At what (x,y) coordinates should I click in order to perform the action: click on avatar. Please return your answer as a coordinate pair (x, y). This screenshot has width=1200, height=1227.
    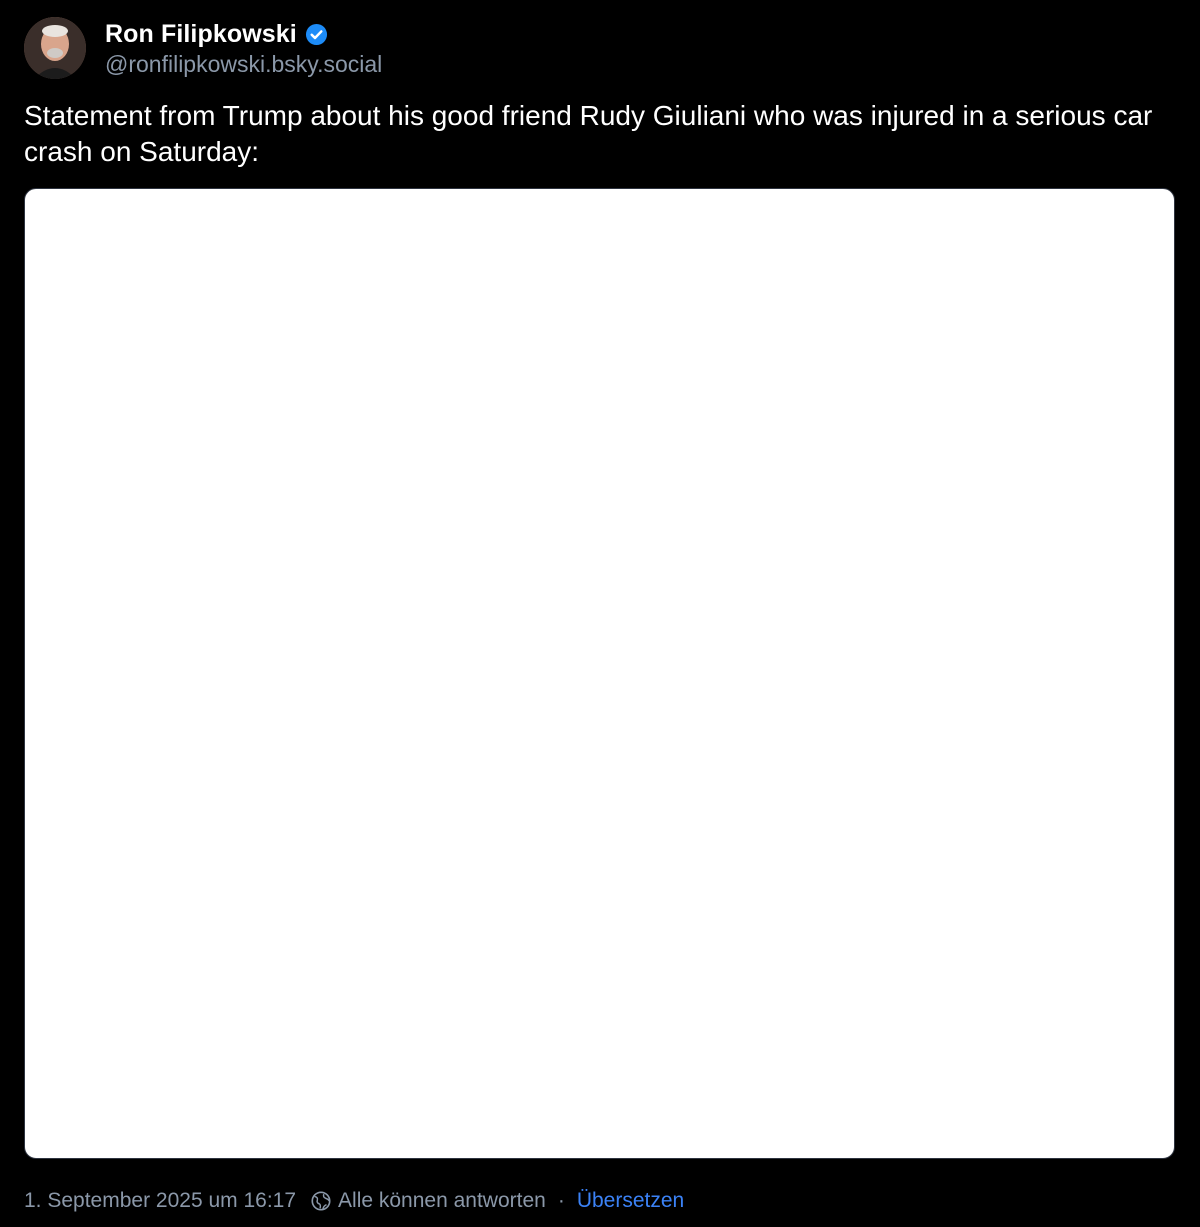
    Looking at the image, I should click on (55, 48).